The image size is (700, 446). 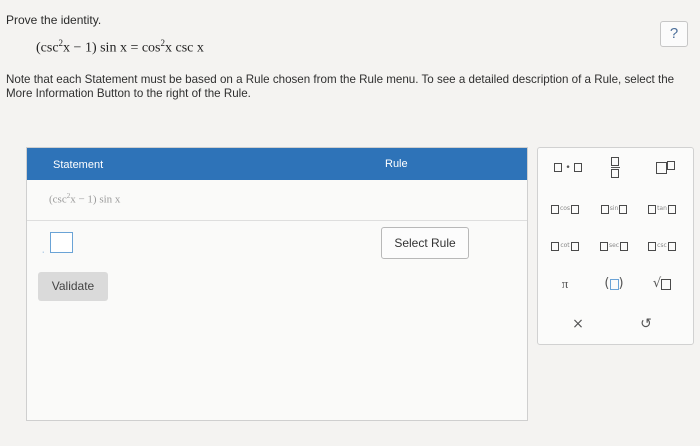 I want to click on identity-expression: (csc2x − 1) sin x = cos2x csc x, so click(x=120, y=47).